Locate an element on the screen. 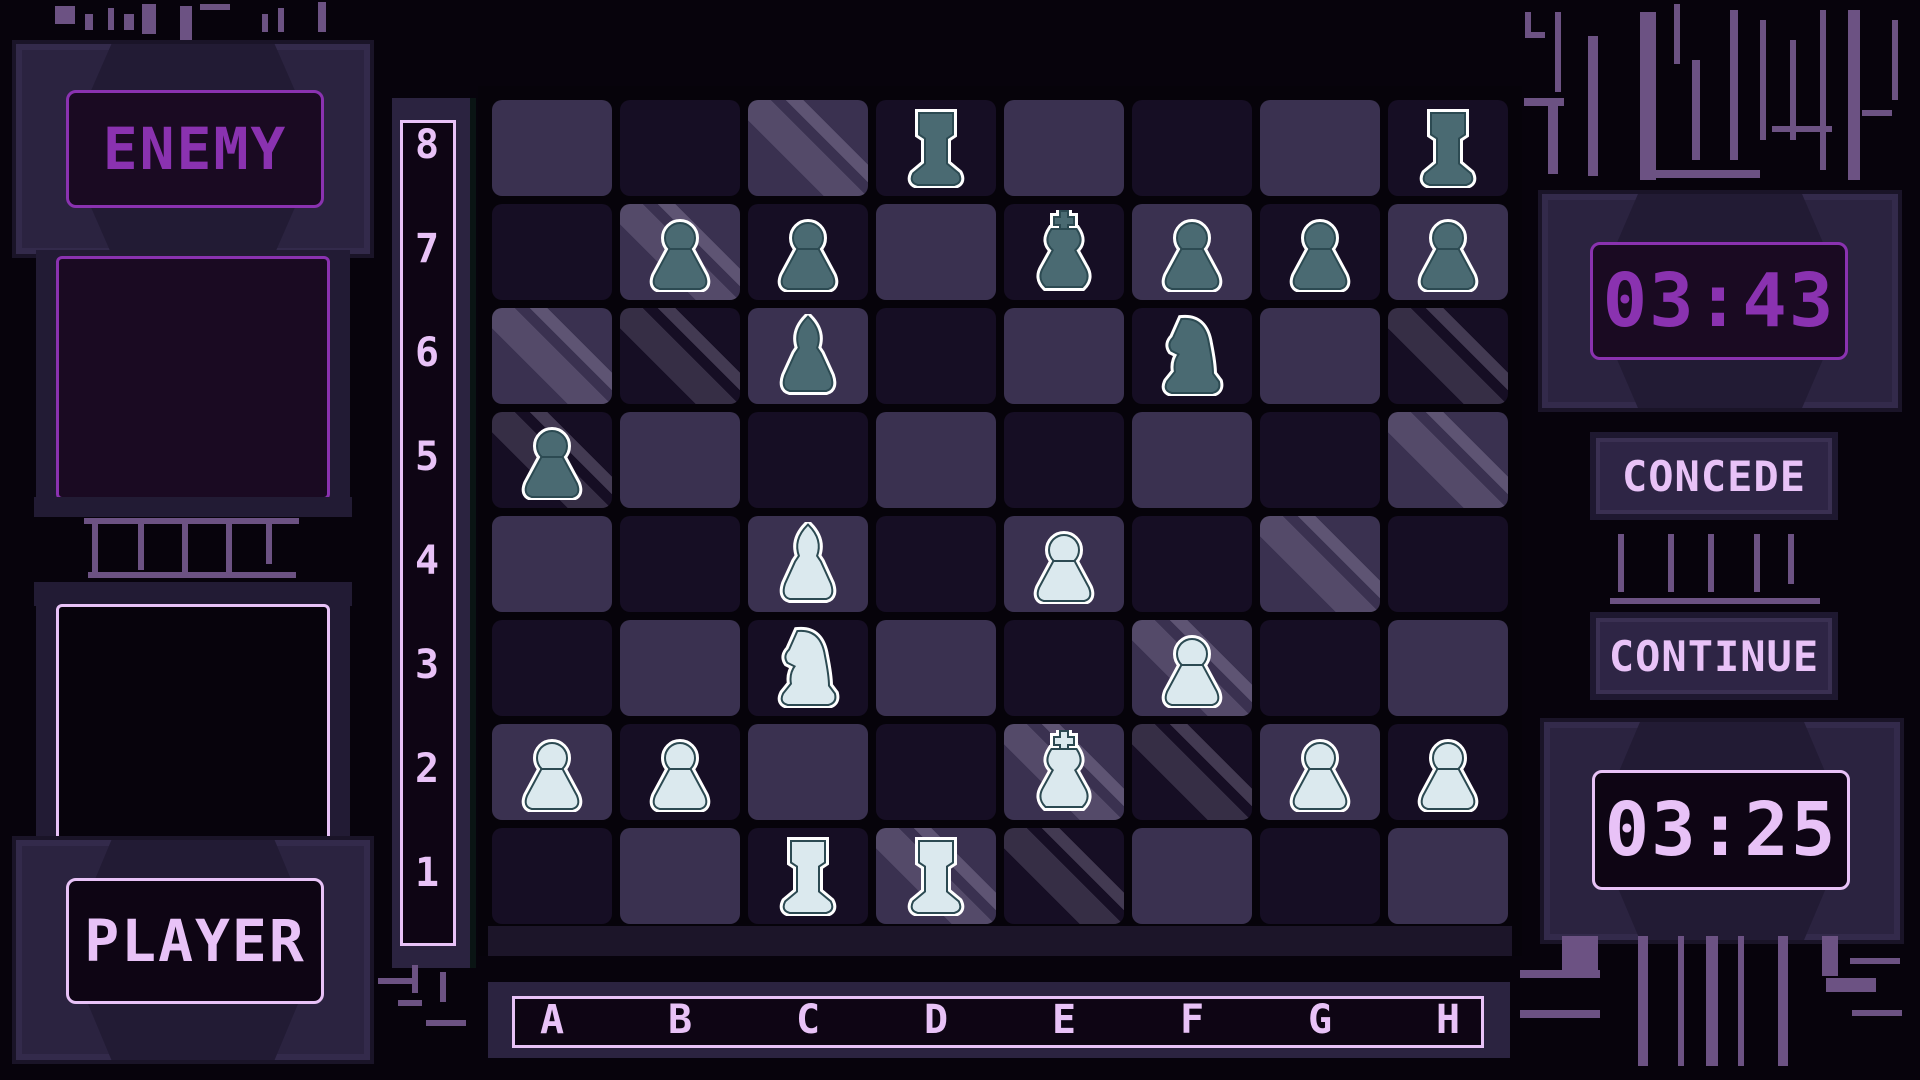  white-knight-icon is located at coordinates (808, 653).